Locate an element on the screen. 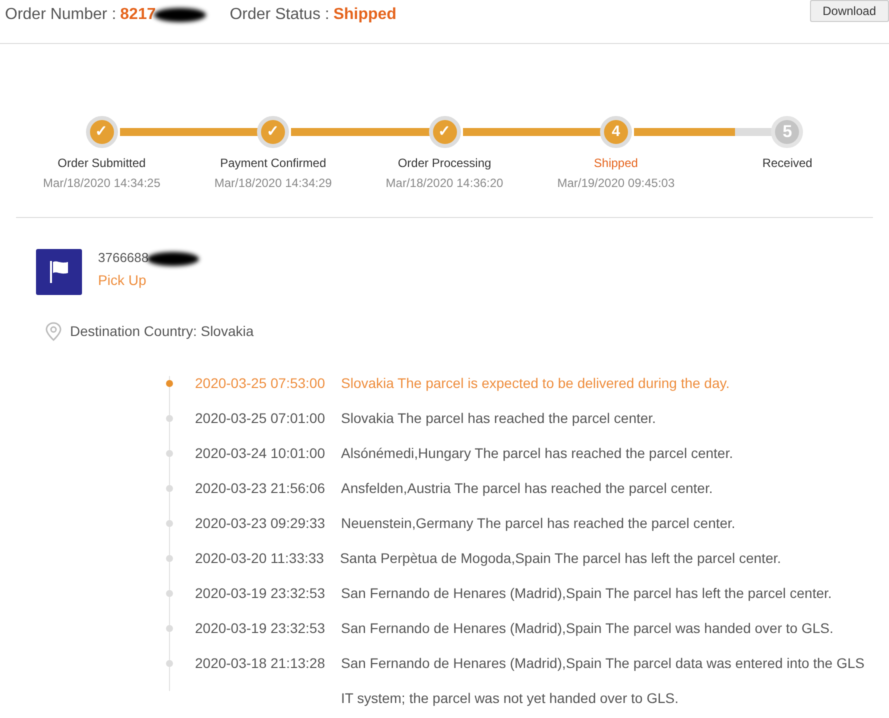 The height and width of the screenshot is (718, 889). event-time: 2020-03-20 11:33:33 is located at coordinates (259, 558).